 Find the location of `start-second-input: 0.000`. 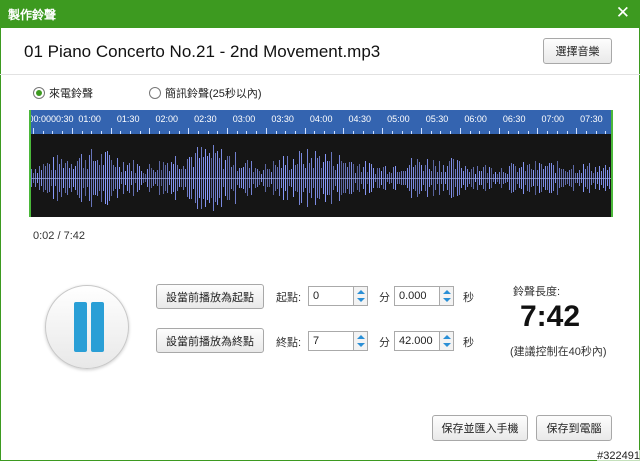

start-second-input: 0.000 is located at coordinates (417, 296).